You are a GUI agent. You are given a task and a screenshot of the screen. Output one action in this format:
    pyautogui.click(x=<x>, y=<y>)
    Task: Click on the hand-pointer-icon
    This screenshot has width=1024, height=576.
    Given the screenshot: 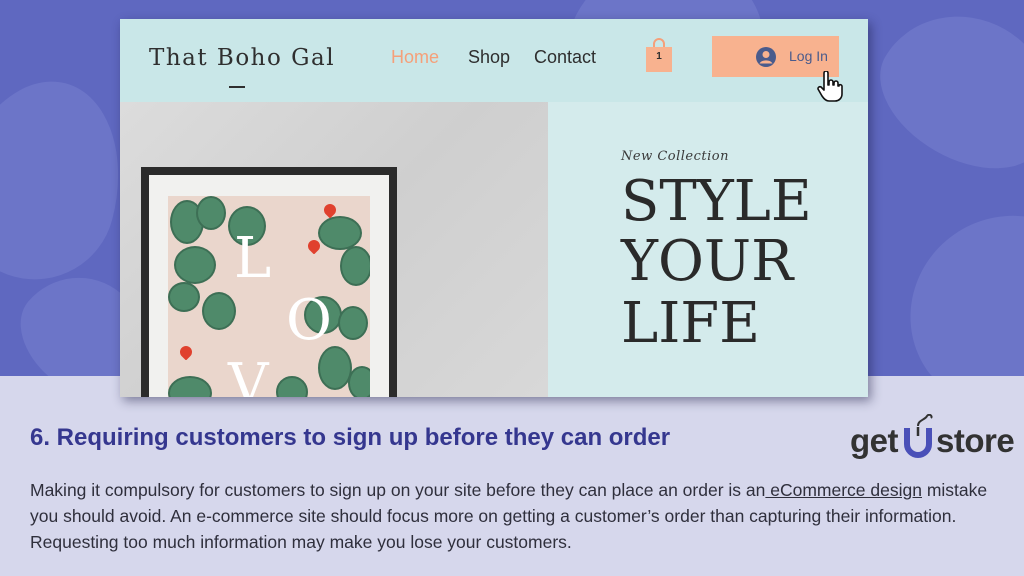 What is the action you would take?
    pyautogui.click(x=830, y=86)
    